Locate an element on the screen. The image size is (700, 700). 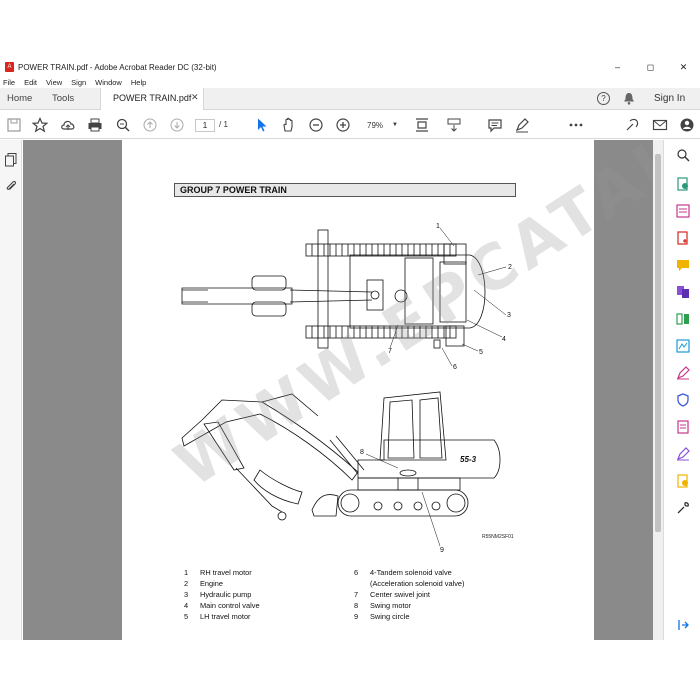
scan-ocr-icon is located at coordinates (683, 346).